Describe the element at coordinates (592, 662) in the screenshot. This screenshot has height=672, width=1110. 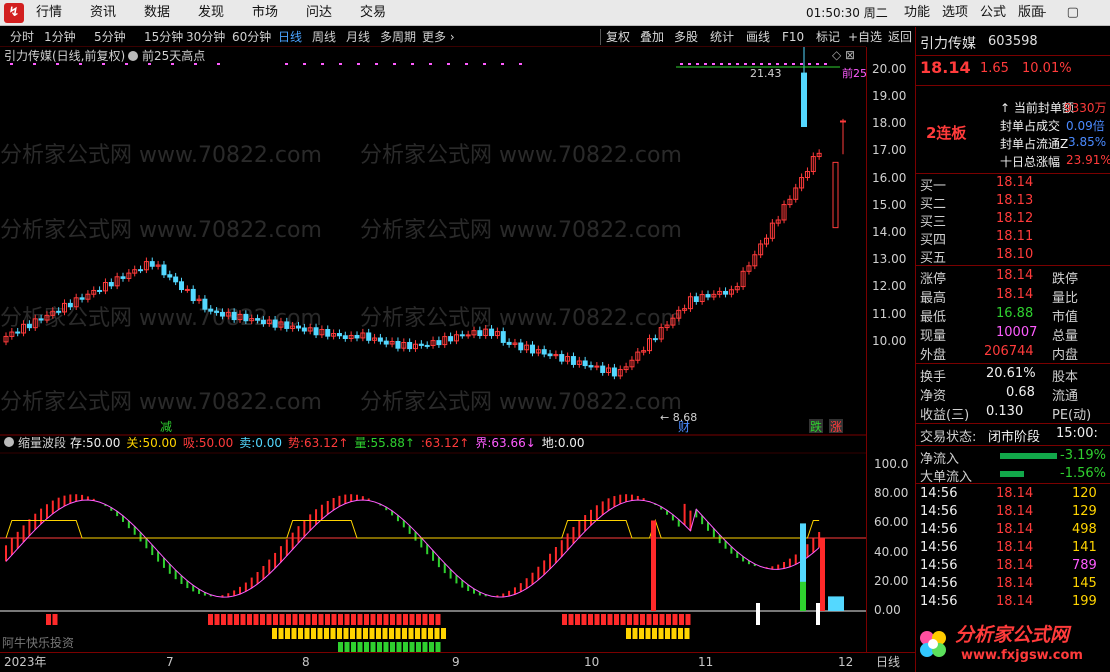
I see `time-tick: 10` at that location.